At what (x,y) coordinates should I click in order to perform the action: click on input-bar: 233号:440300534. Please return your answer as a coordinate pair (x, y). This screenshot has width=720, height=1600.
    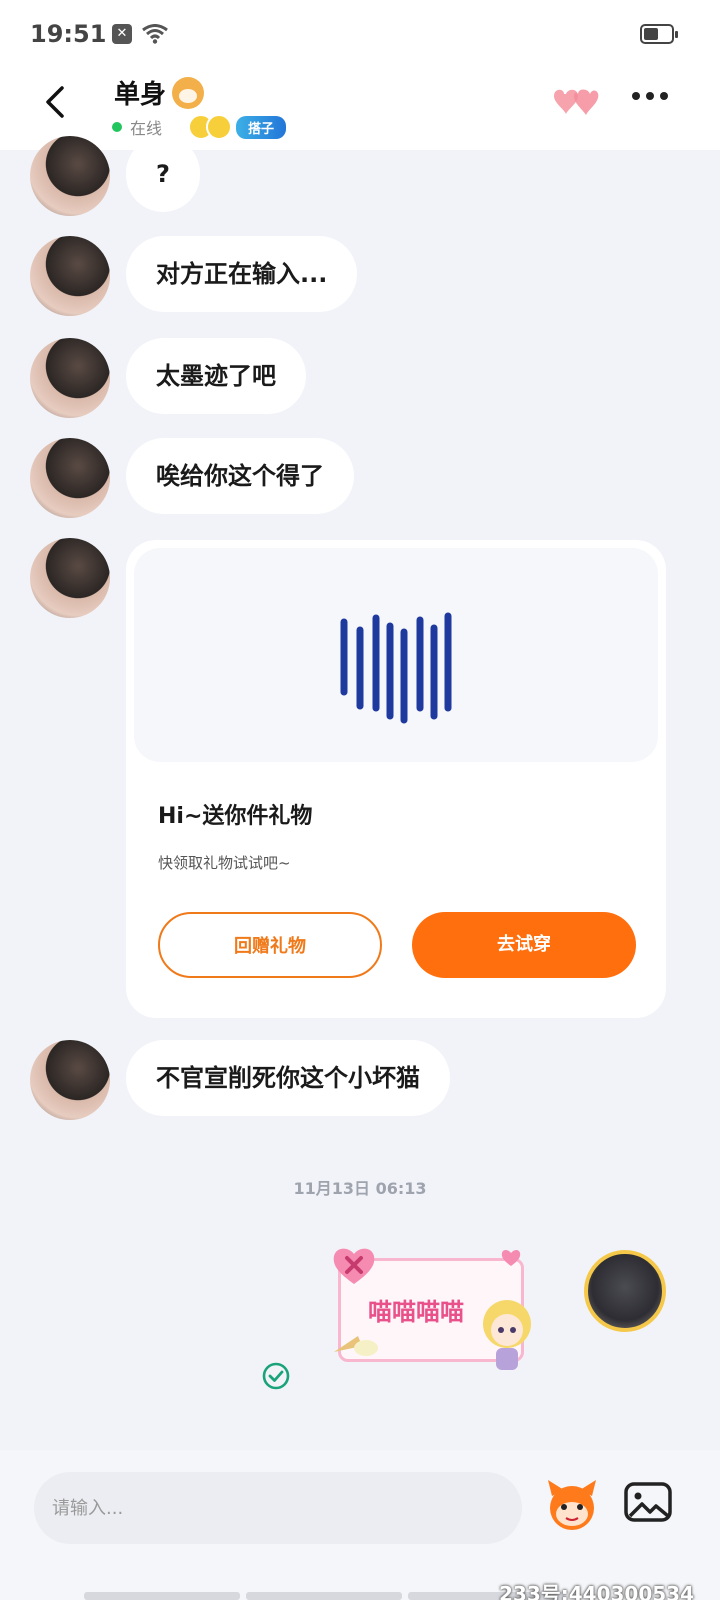
    Looking at the image, I should click on (360, 1525).